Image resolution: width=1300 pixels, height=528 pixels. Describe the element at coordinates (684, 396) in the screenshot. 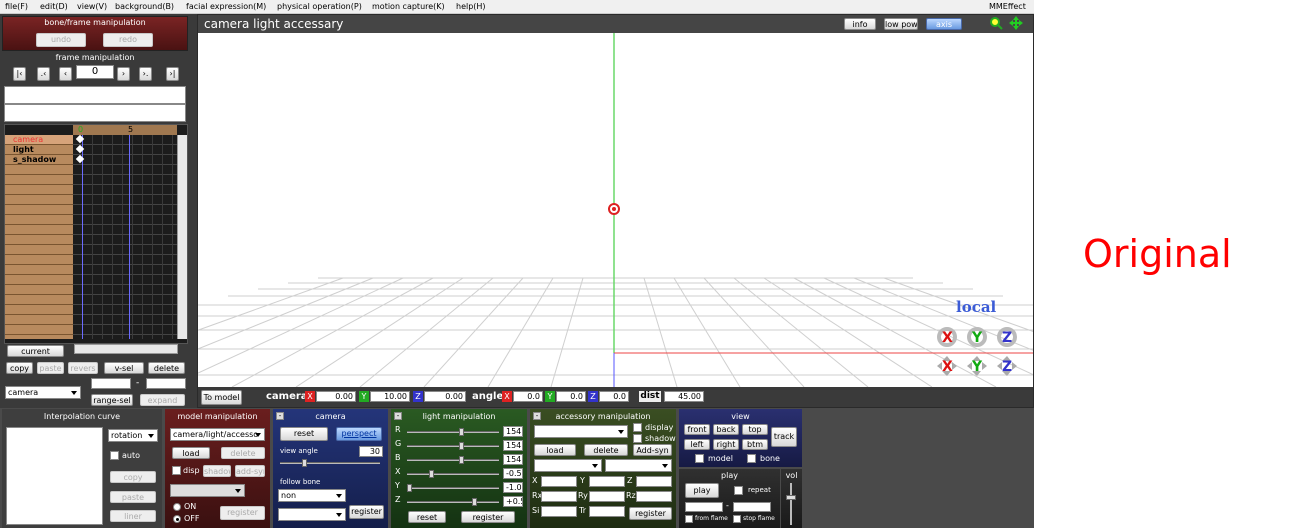

I see `dist-input: 45.00` at that location.